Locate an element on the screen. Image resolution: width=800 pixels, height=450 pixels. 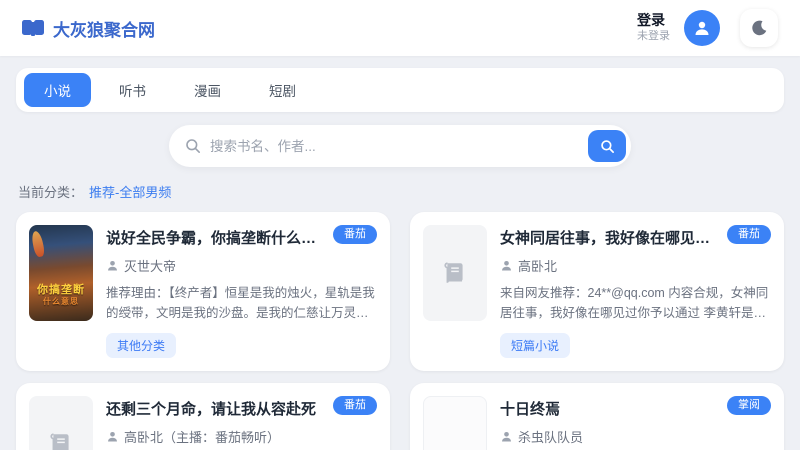
user-avatar is located at coordinates (702, 28).